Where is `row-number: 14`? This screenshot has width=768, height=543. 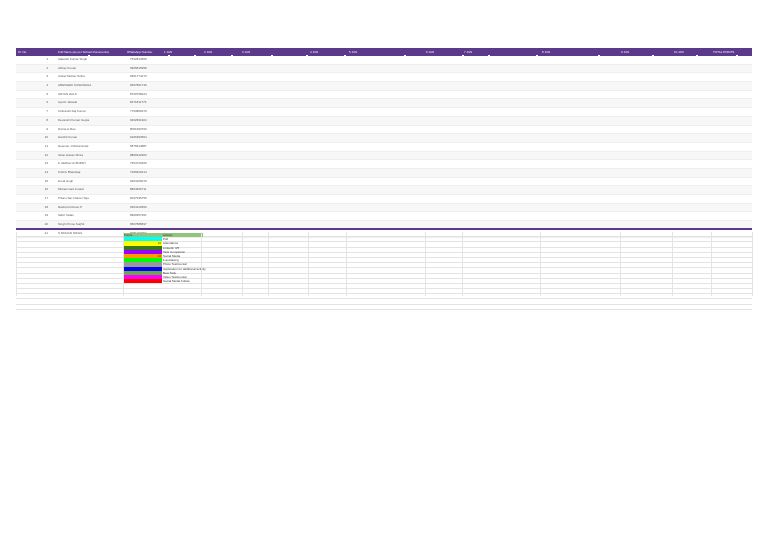
row-number: 14 is located at coordinates (42, 173).